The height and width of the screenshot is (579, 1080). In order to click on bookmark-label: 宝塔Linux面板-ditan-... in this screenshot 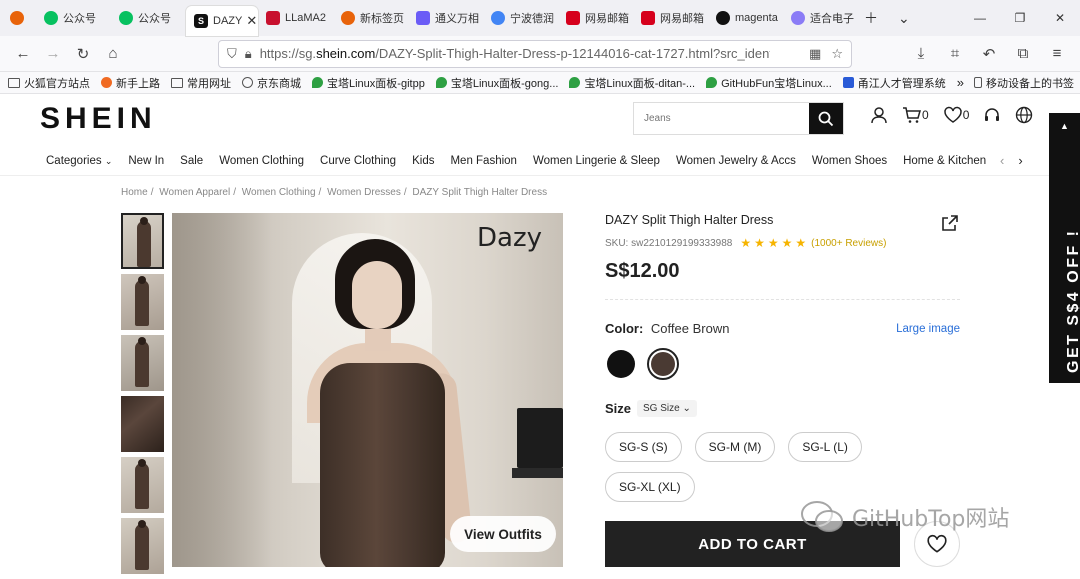, I will do `click(640, 83)`.